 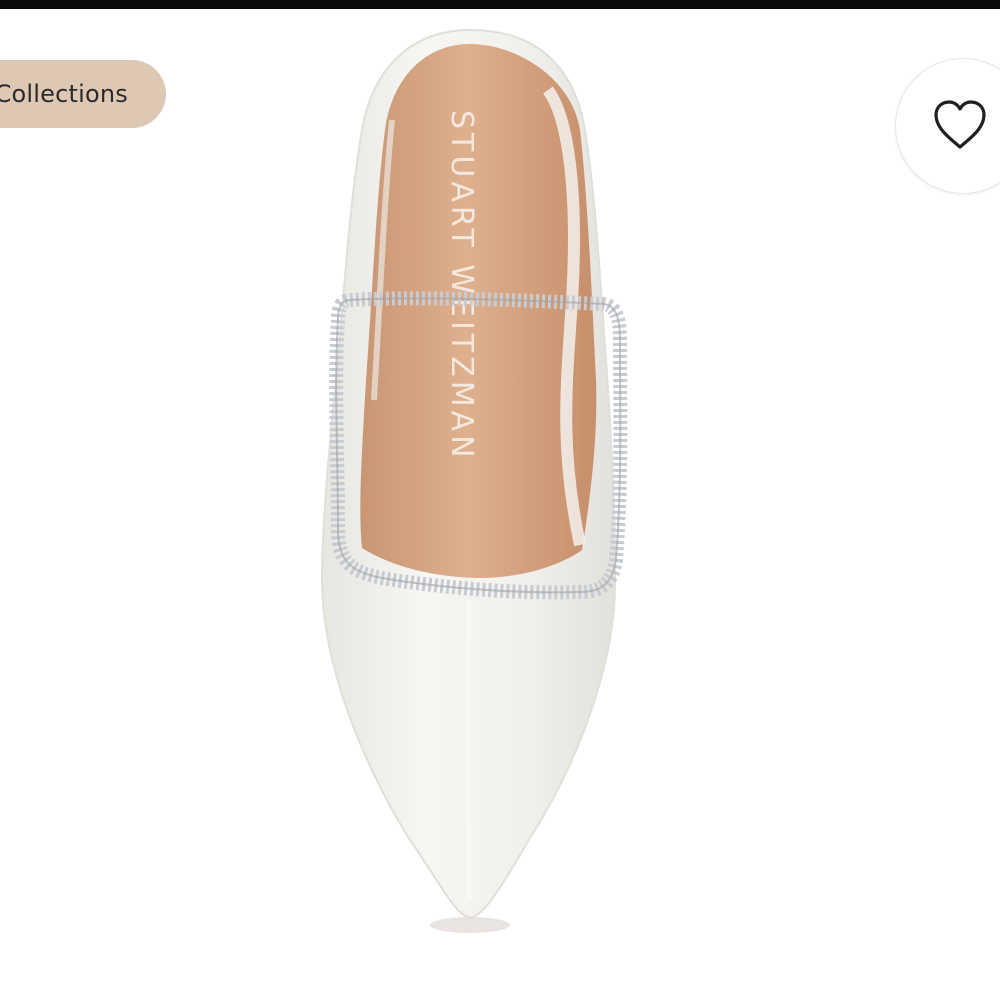 I want to click on top-bar, so click(x=500, y=4).